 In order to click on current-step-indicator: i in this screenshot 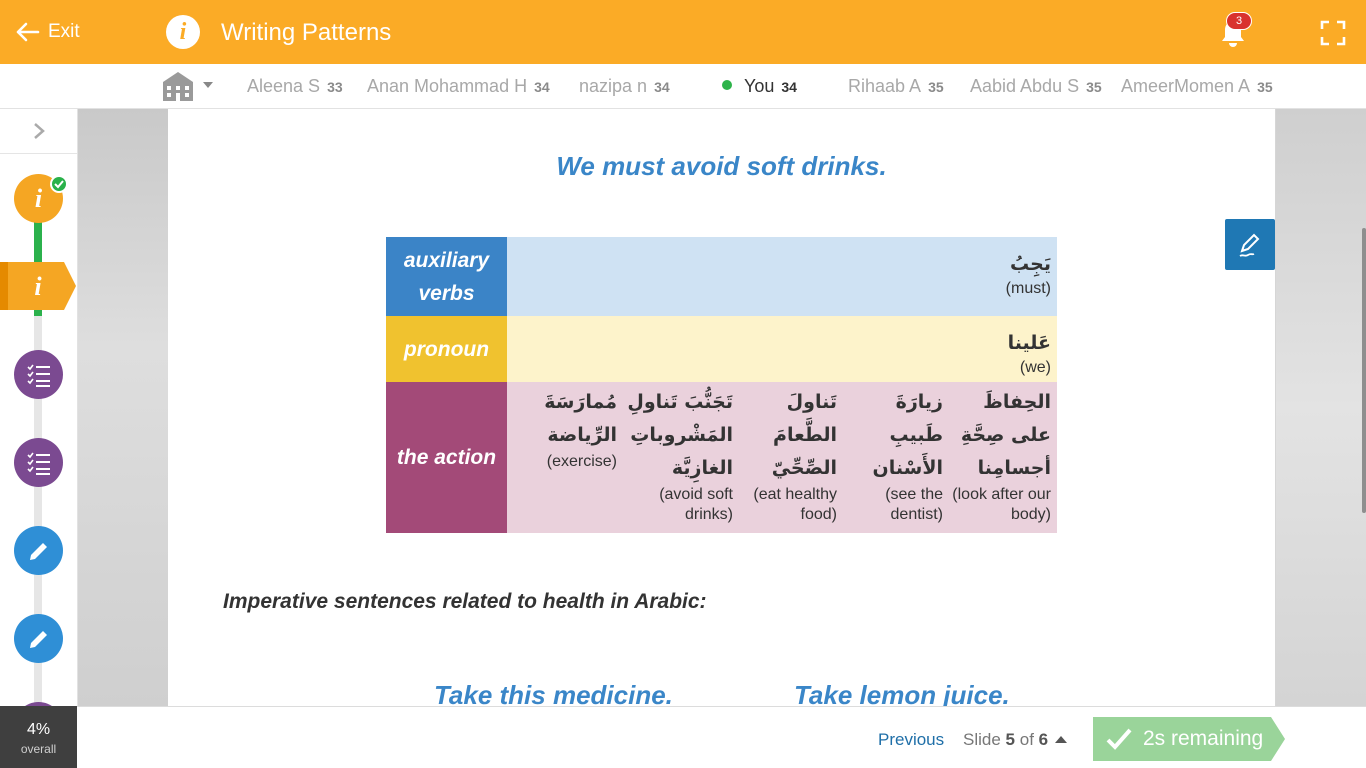, I will do `click(38, 286)`.